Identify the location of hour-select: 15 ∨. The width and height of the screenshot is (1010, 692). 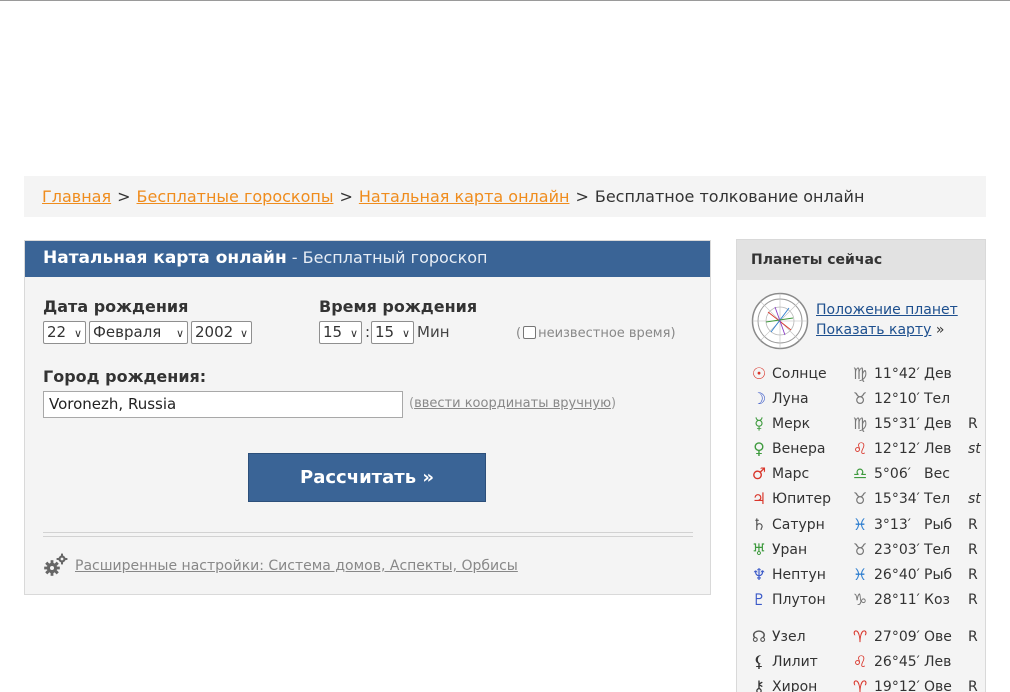
(340, 332).